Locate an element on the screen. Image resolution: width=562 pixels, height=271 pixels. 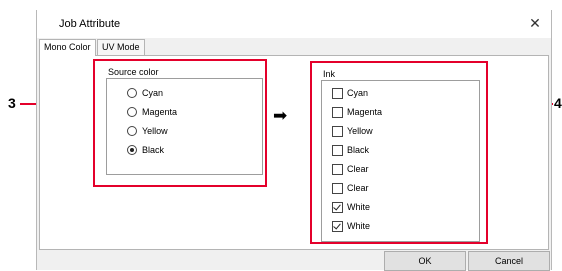
tab-mono-color: Mono Color is located at coordinates (67, 47).